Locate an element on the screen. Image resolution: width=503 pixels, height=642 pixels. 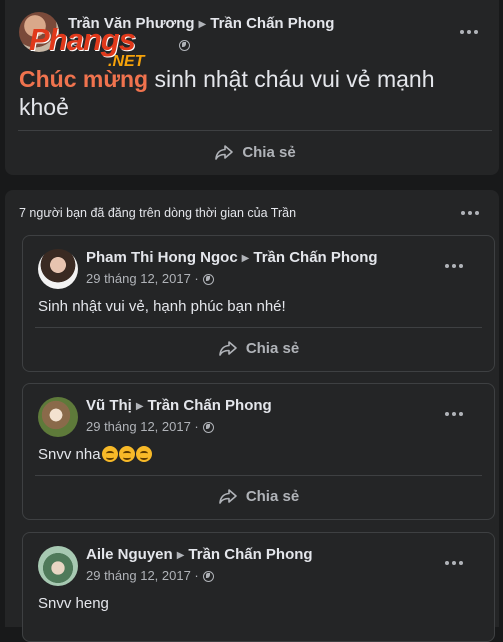
post-message: Snvv nha is located at coordinates (95, 454).